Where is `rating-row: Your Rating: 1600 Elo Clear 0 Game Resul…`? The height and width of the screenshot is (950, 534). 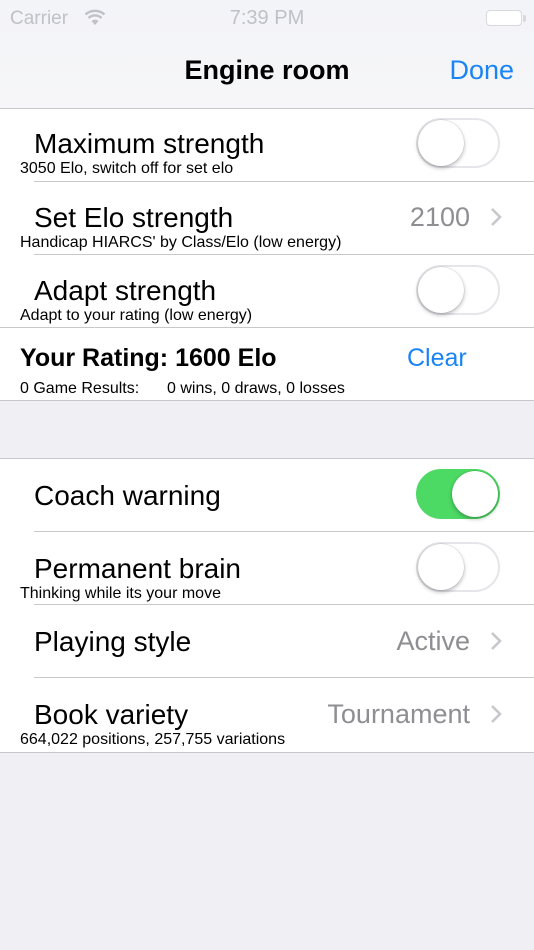
rating-row: Your Rating: 1600 Elo Clear 0 Game Resul… is located at coordinates (267, 364).